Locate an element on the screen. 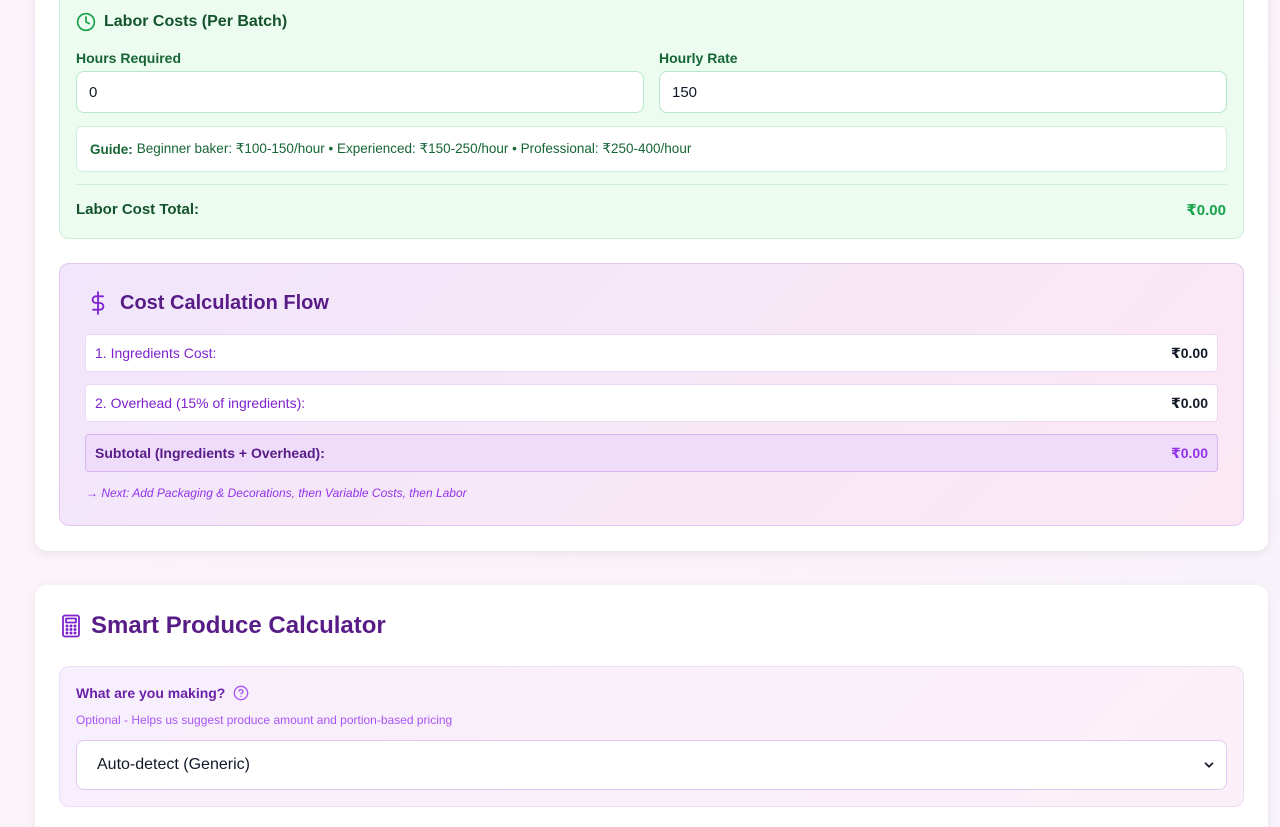  dollar-icon is located at coordinates (98, 303).